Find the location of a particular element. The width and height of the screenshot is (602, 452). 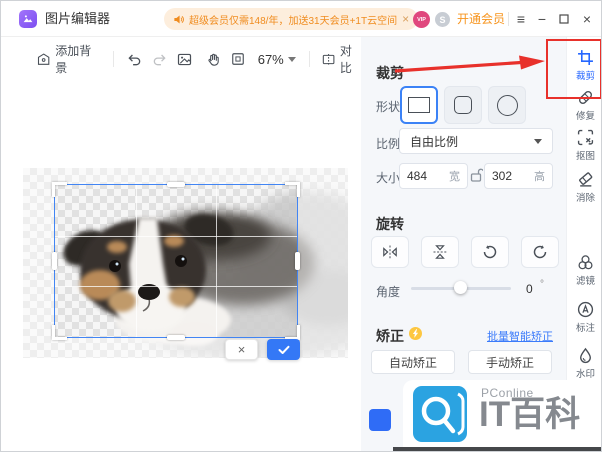

rail-item-cutout: 抠图 is located at coordinates (584, 145).